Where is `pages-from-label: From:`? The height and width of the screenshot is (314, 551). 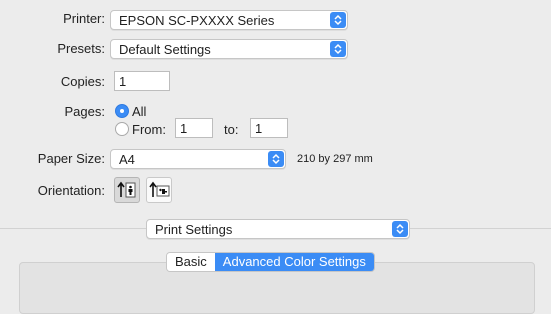 pages-from-label: From: is located at coordinates (149, 129).